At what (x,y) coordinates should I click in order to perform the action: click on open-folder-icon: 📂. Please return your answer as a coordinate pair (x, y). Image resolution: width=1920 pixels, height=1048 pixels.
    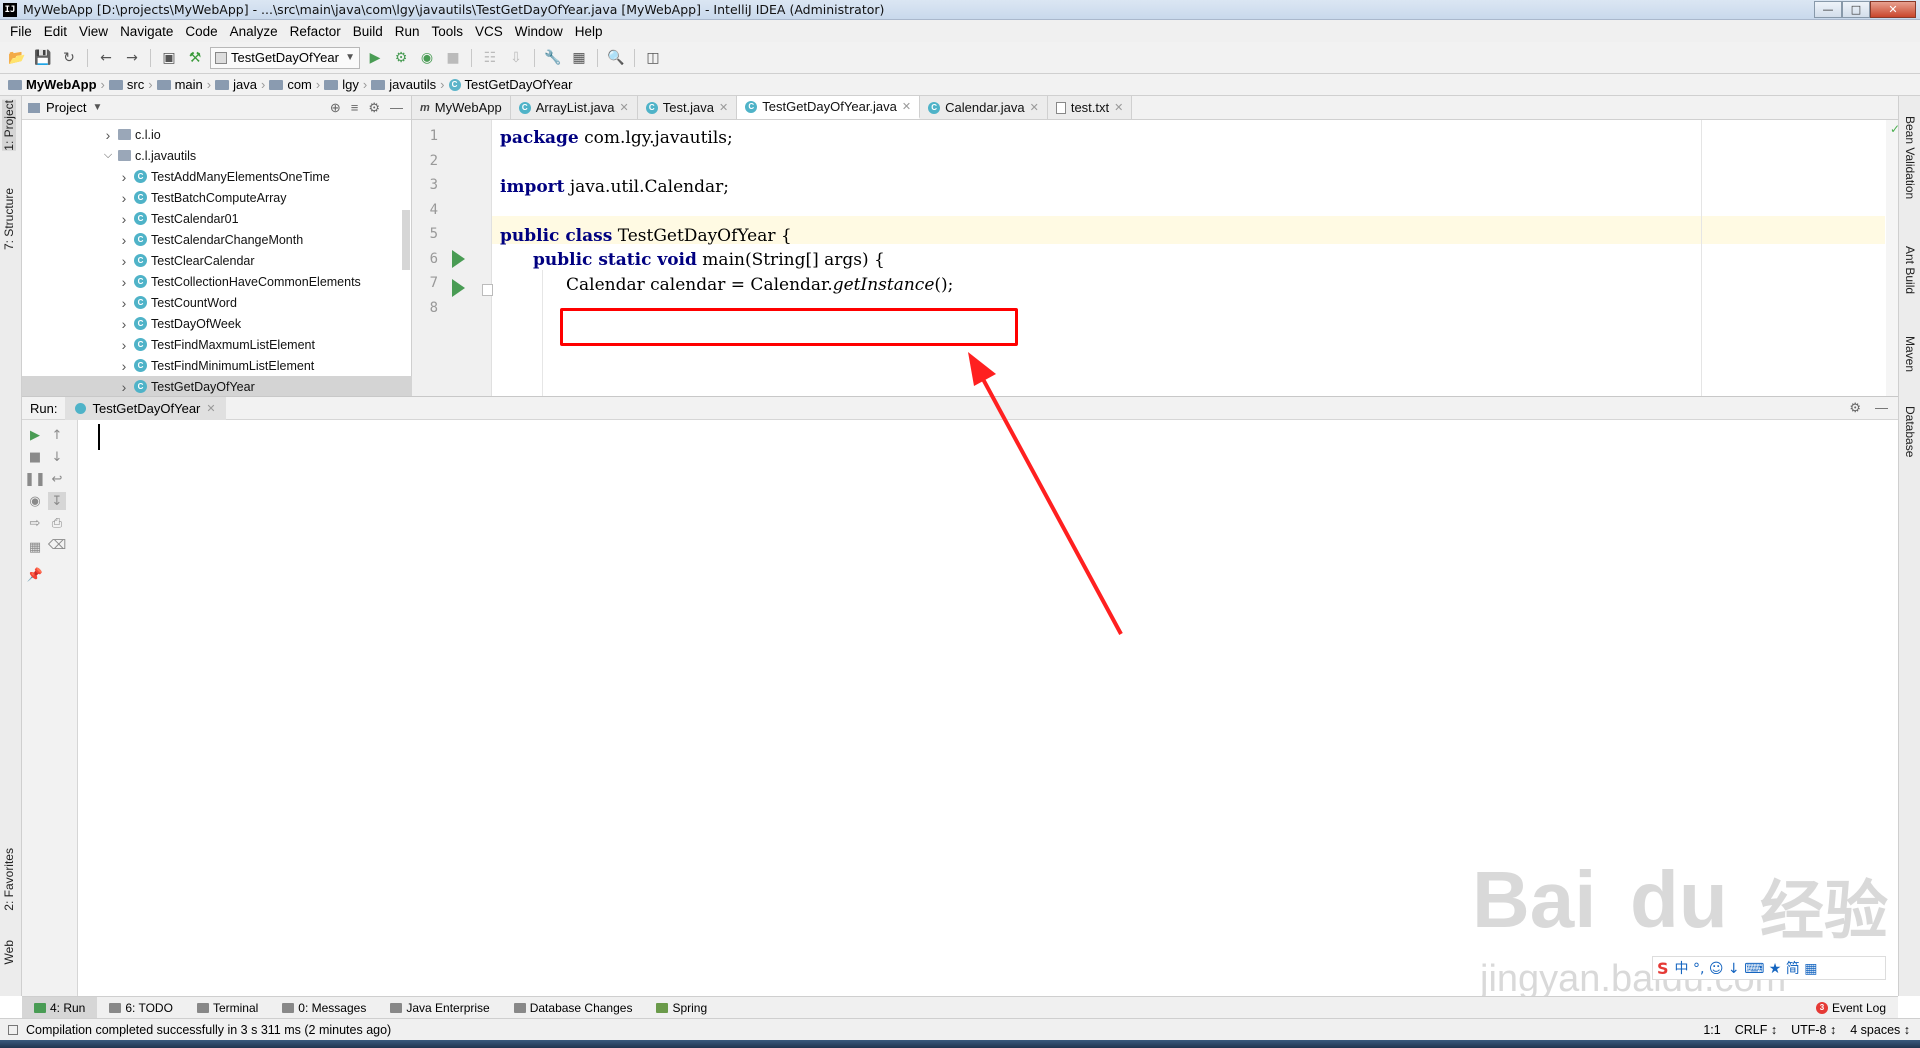
    Looking at the image, I should click on (17, 58).